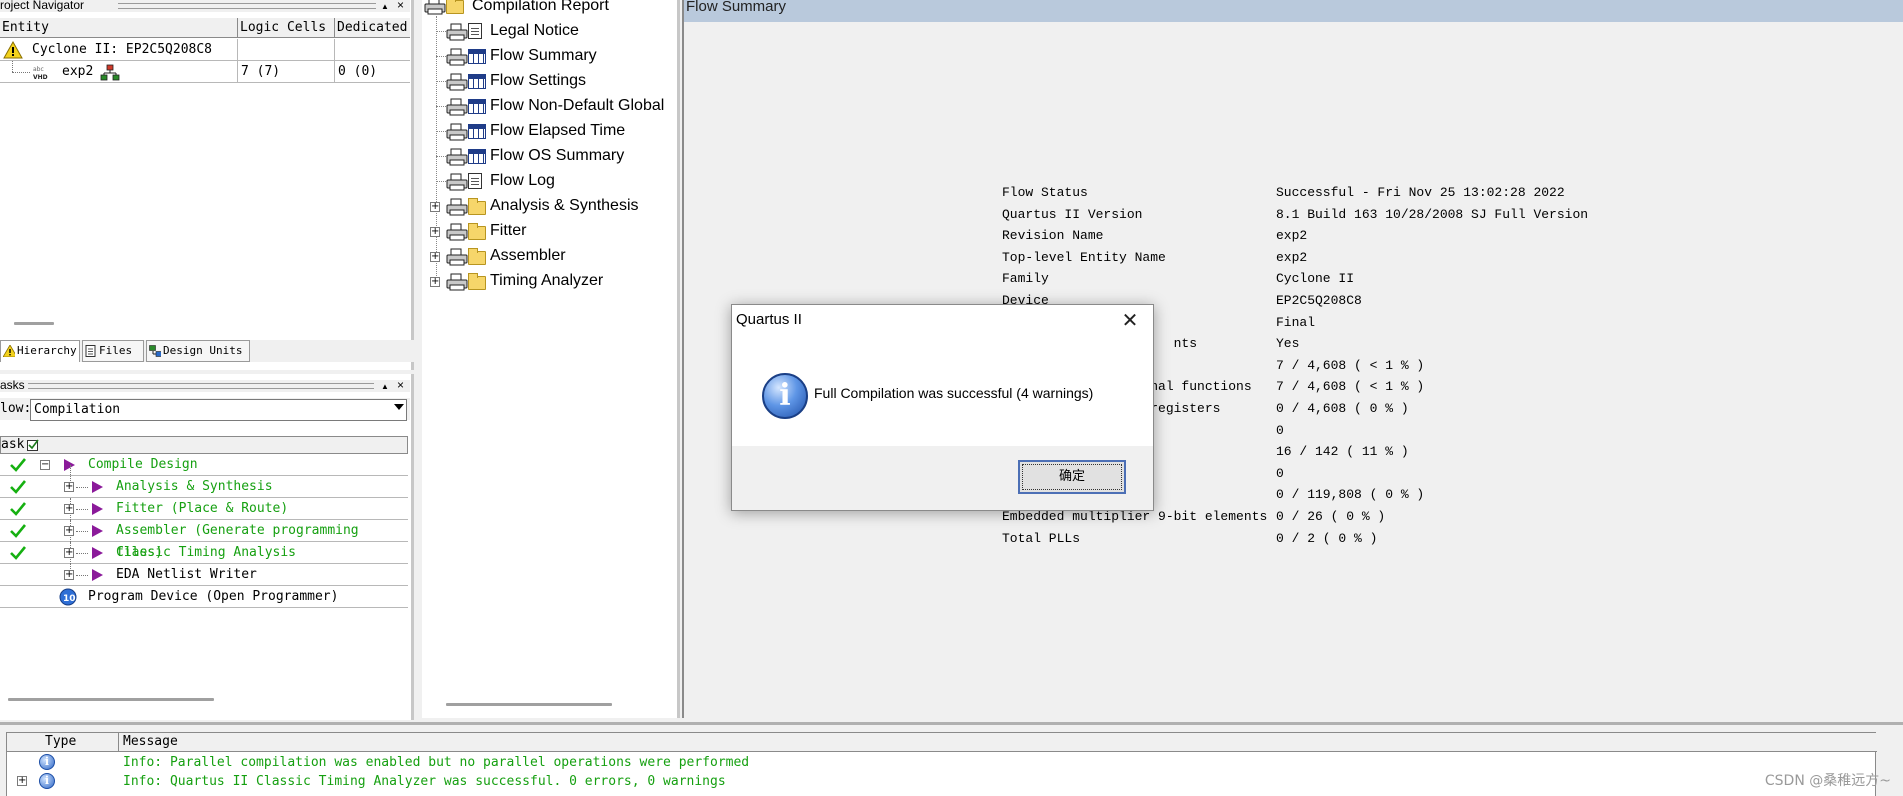 This screenshot has height=796, width=1903. Describe the element at coordinates (204, 575) in the screenshot. I see `task-eda-netlist-writer: + EDA Netlist Writer` at that location.